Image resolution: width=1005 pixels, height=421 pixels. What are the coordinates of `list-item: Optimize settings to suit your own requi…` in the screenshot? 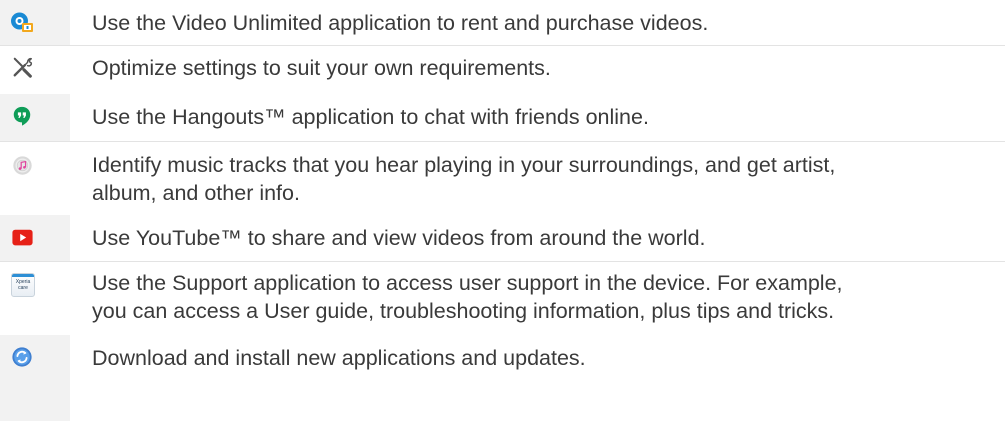 It's located at (502, 69).